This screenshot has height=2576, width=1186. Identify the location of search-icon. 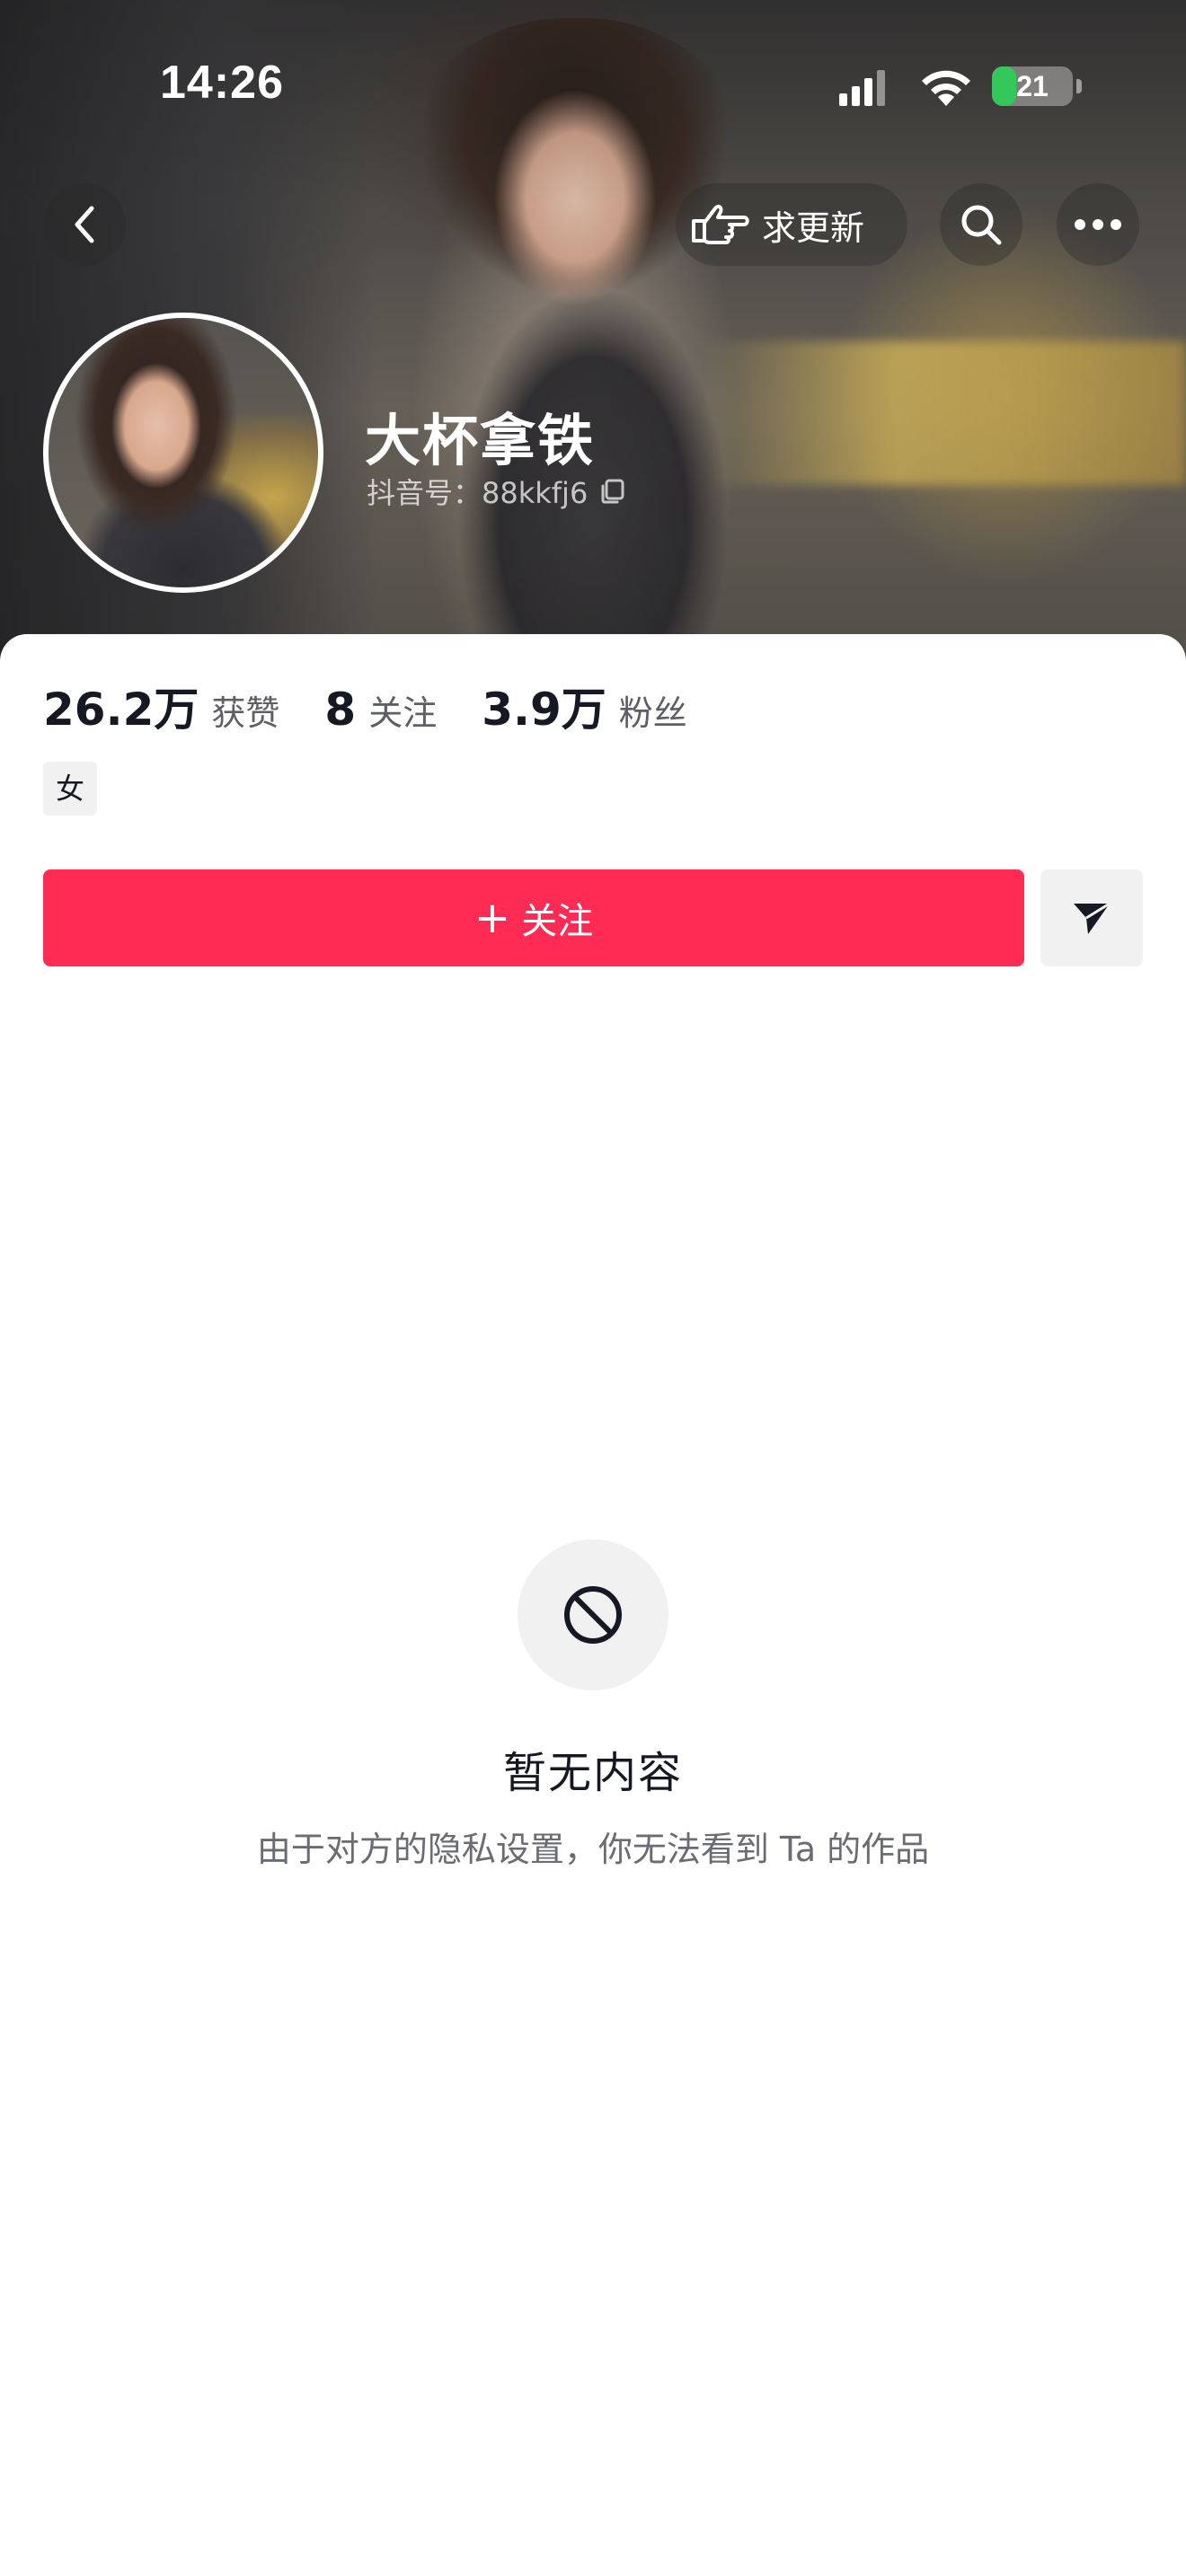
(981, 225).